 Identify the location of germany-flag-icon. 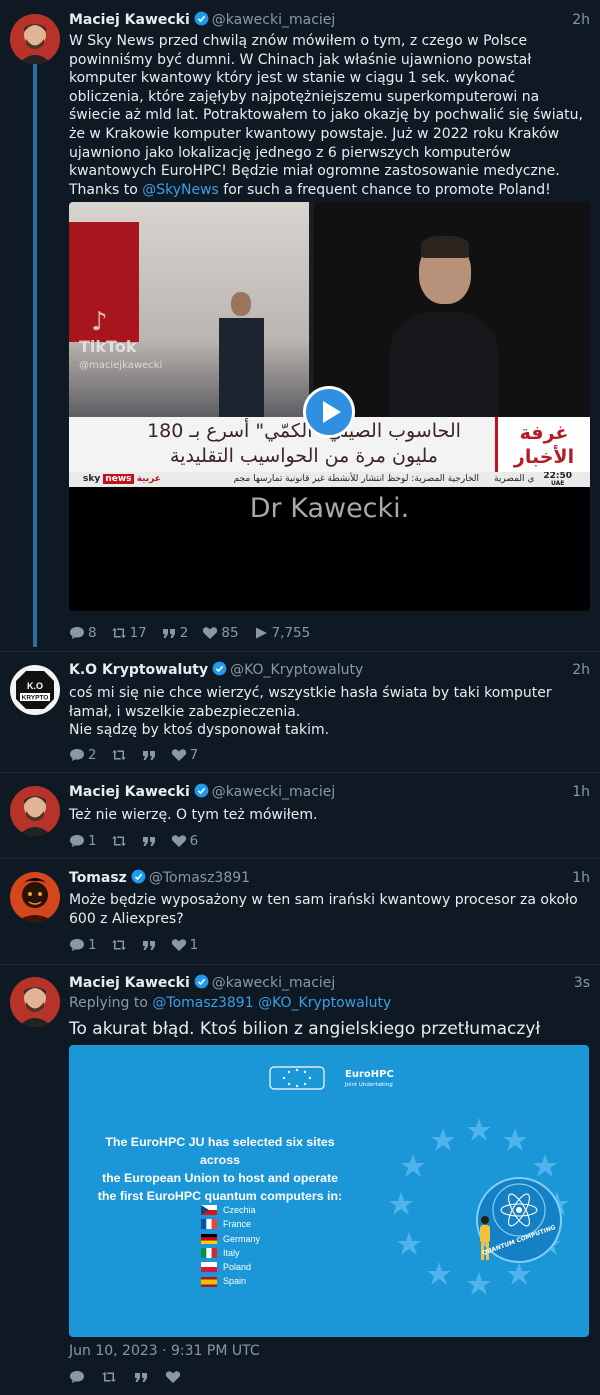
(209, 1238).